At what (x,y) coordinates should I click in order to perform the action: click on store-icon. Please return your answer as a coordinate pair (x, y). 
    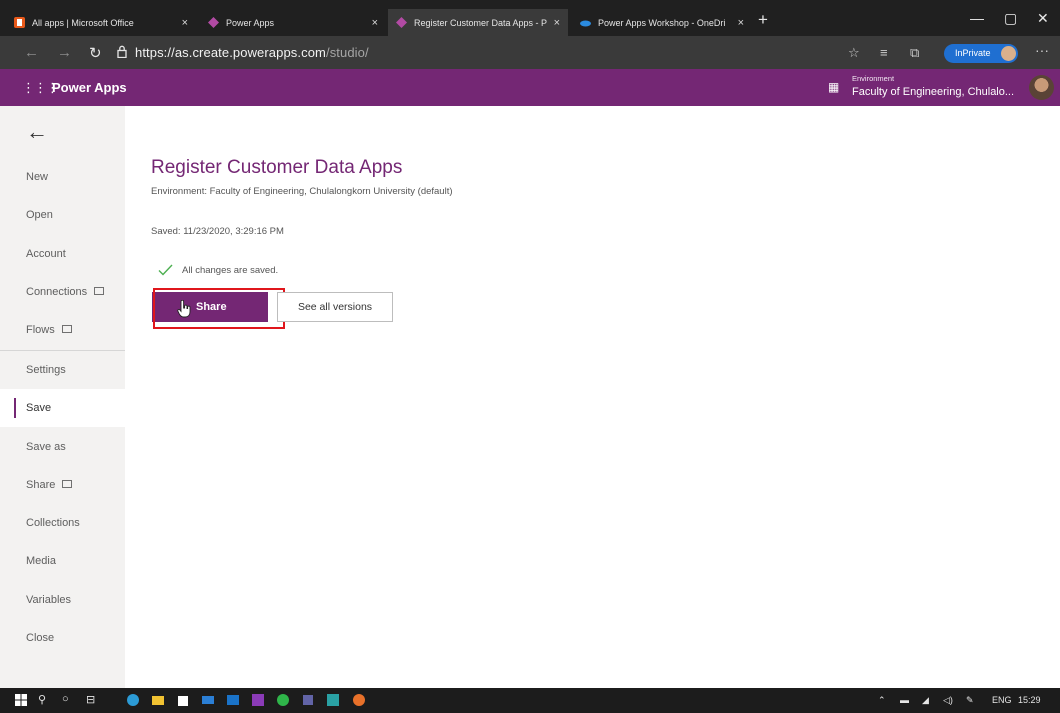
    Looking at the image, I should click on (183, 700).